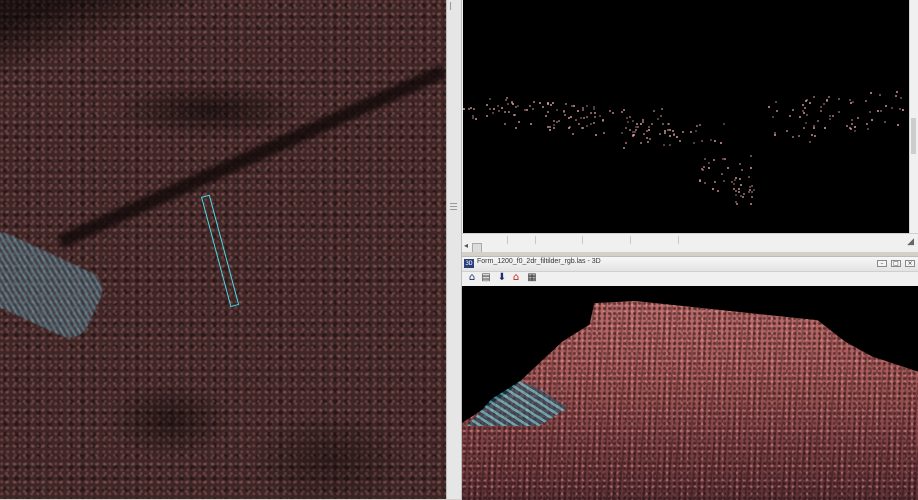 The image size is (918, 500). Describe the element at coordinates (896, 263) in the screenshot. I see `maximize-button: □` at that location.